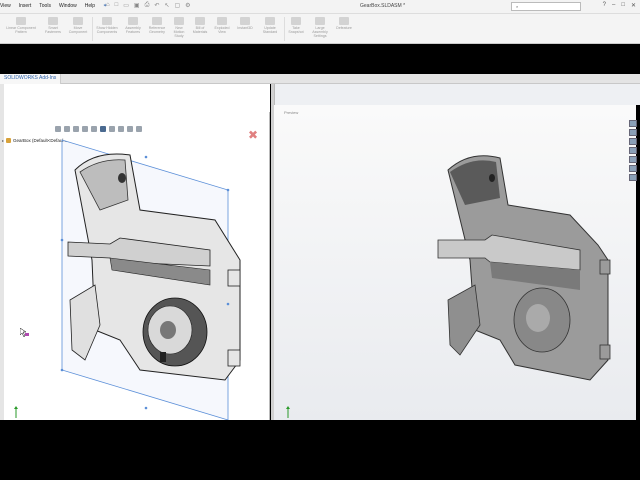 The width and height of the screenshot is (640, 480). What do you see at coordinates (108, 5) in the screenshot?
I see `home-icon: ⌂` at bounding box center [108, 5].